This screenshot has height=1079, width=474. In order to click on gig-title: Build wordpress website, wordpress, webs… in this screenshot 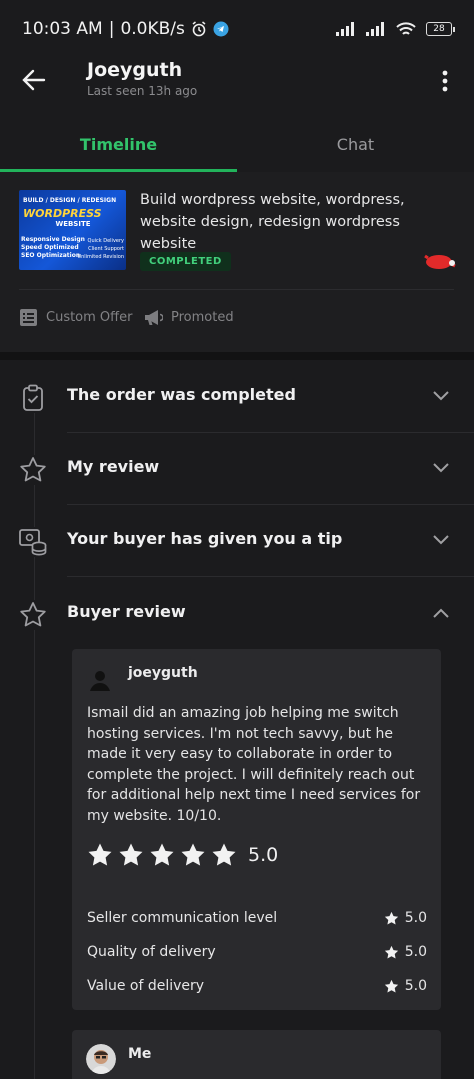, I will do `click(272, 222)`.